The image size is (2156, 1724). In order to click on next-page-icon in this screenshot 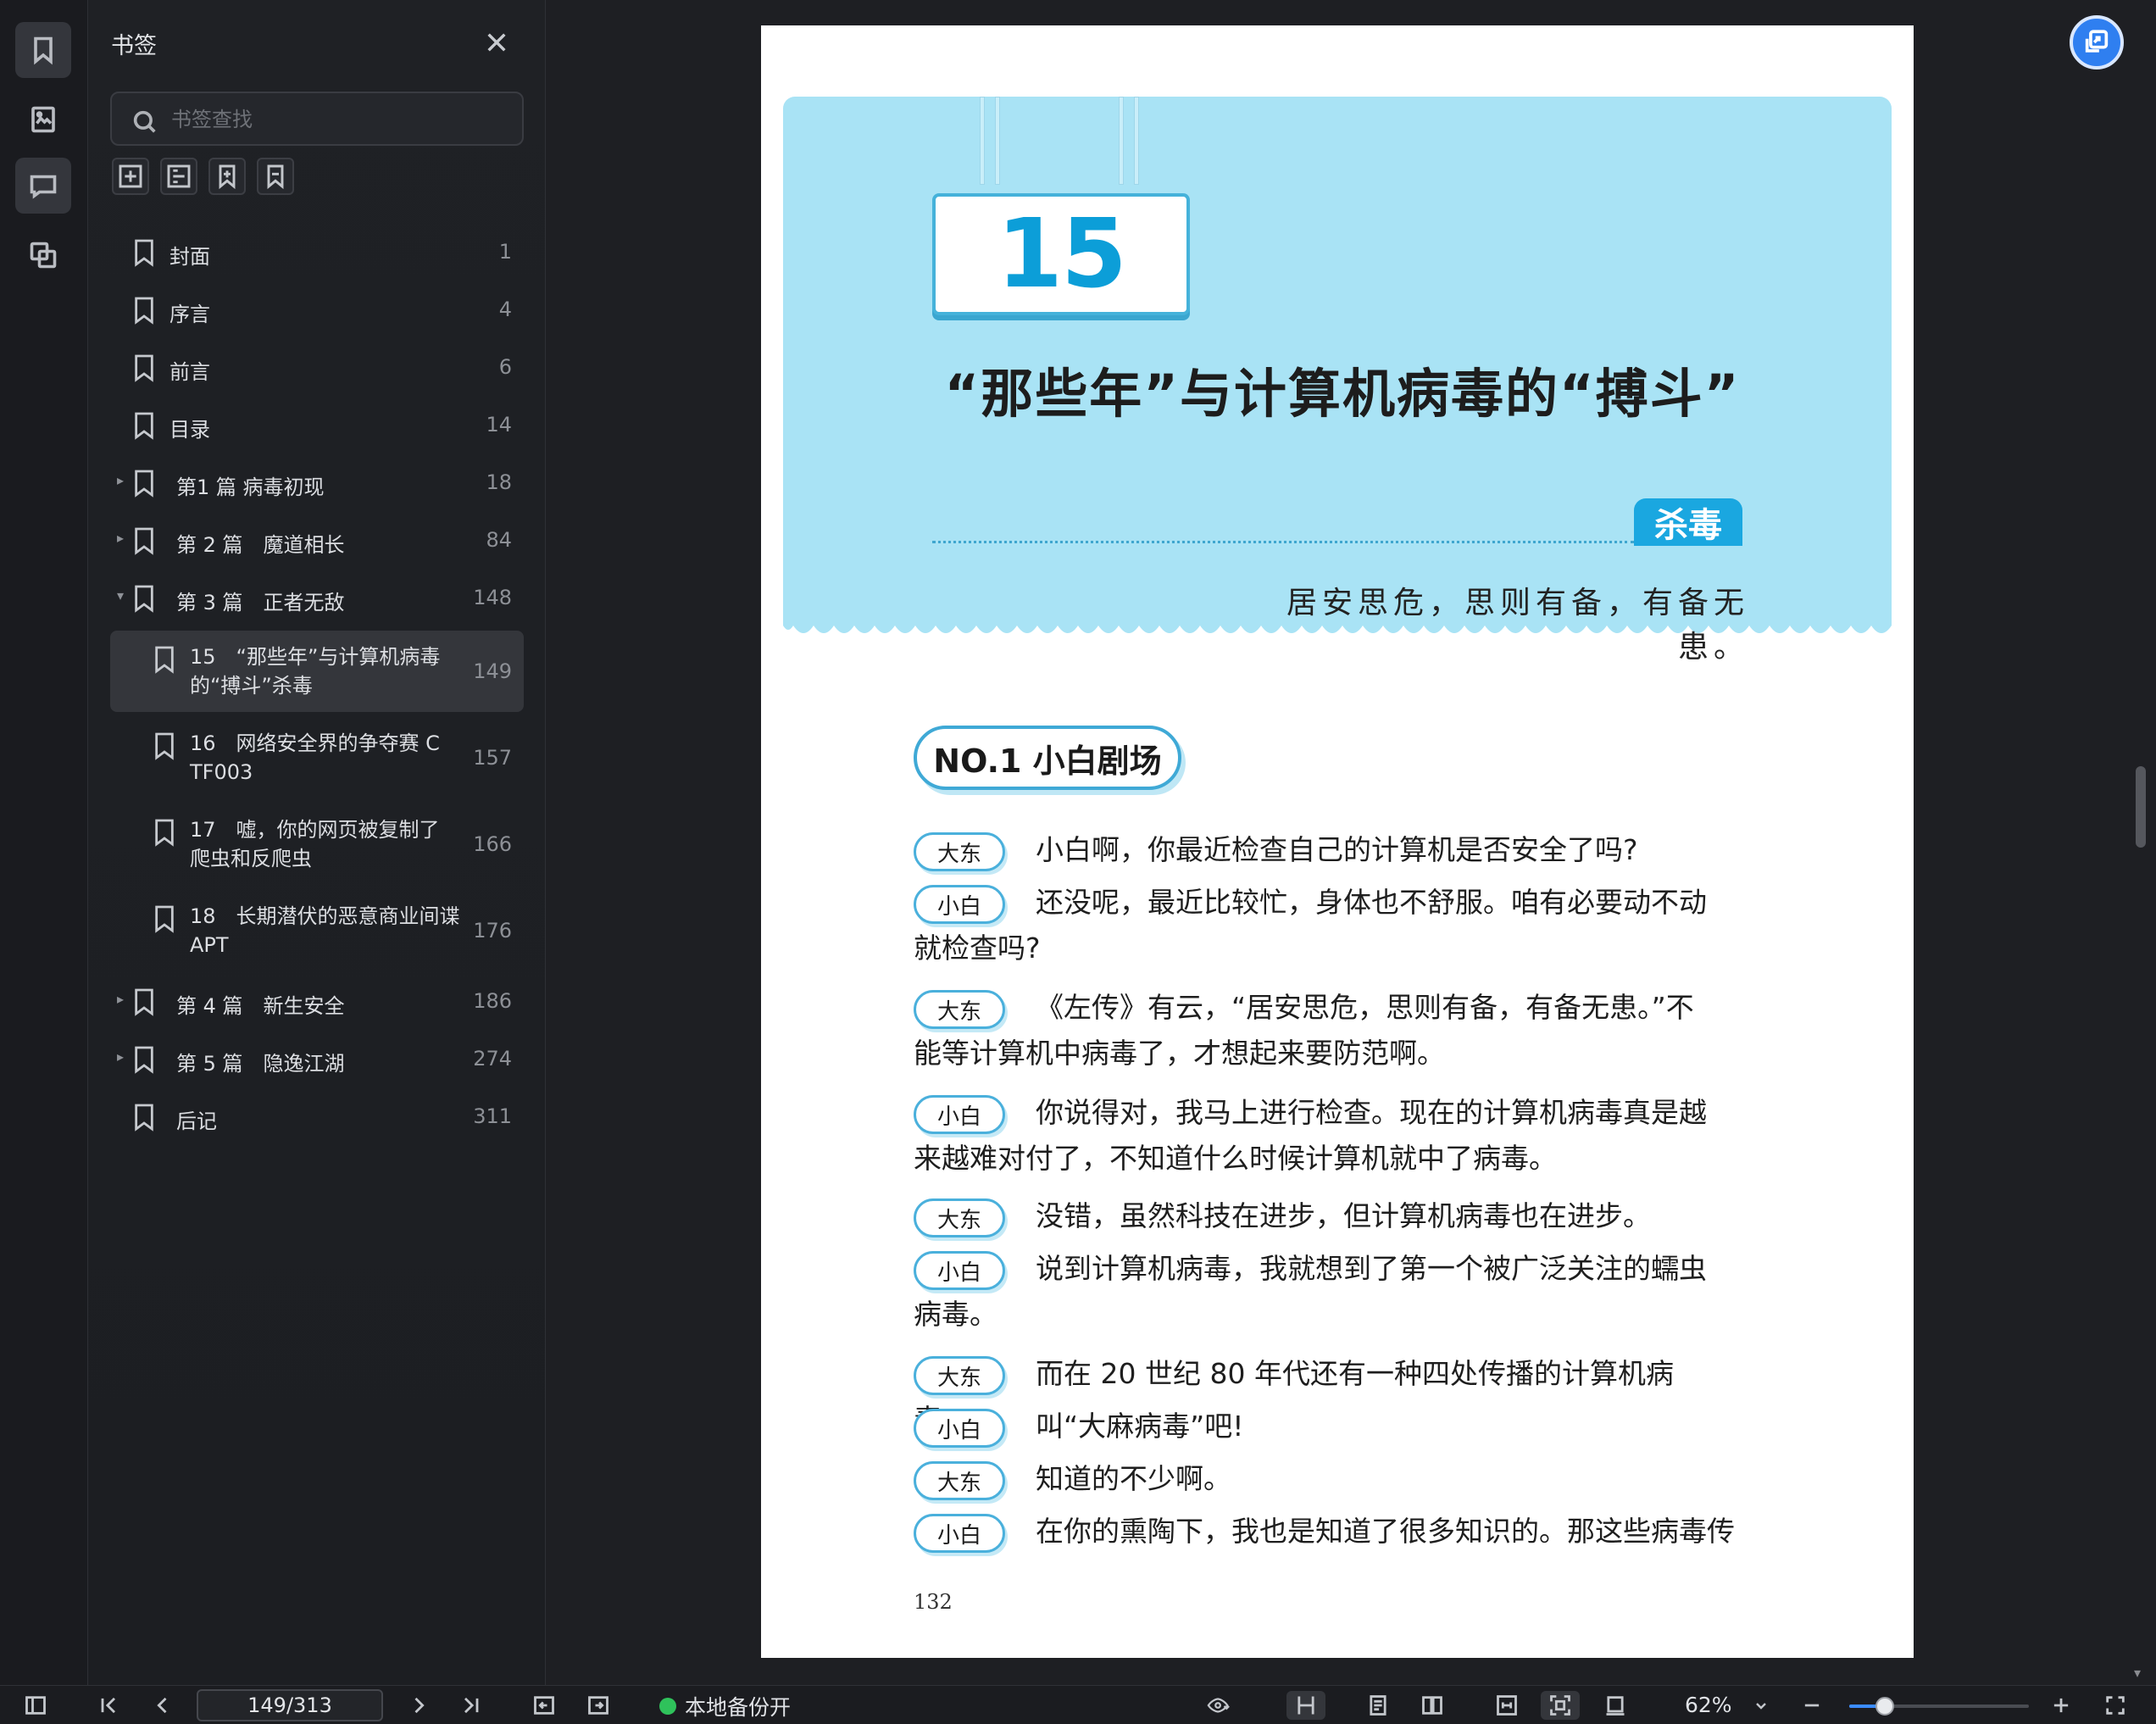, I will do `click(418, 1705)`.